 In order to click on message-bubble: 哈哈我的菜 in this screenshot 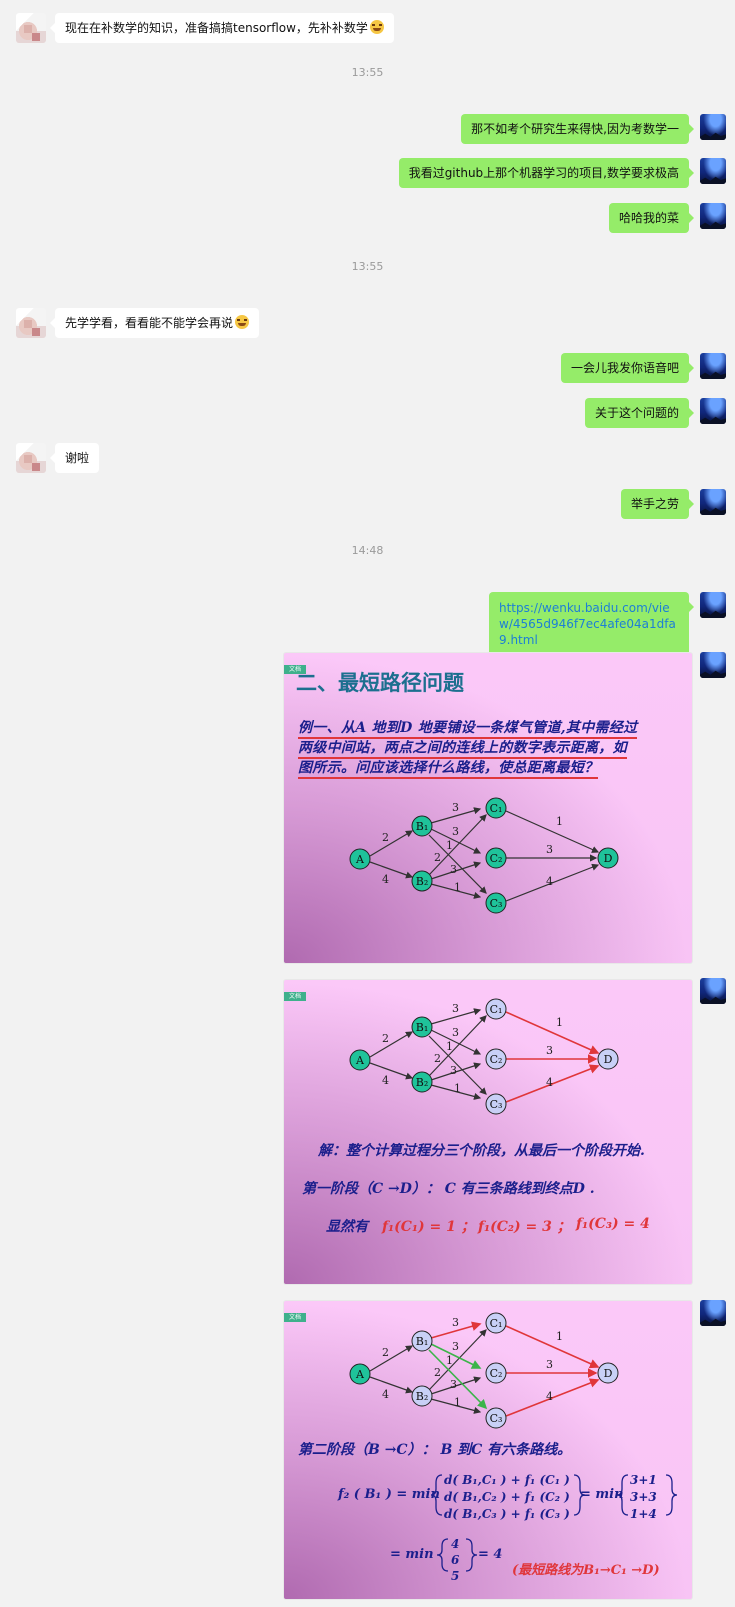, I will do `click(651, 218)`.